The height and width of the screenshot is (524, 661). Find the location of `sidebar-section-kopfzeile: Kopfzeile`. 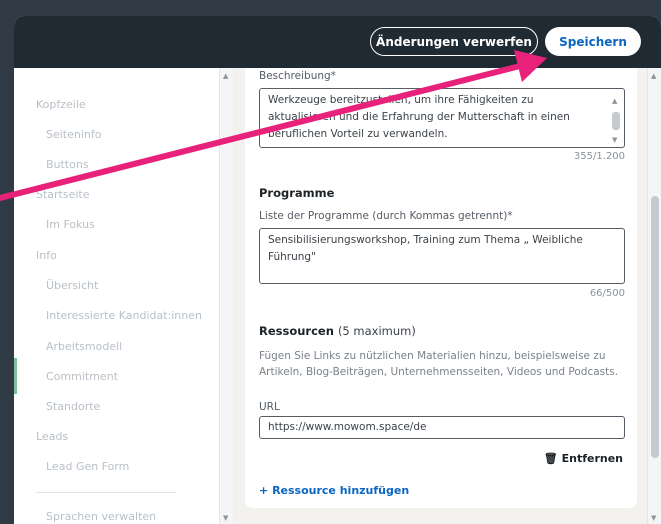

sidebar-section-kopfzeile: Kopfzeile is located at coordinates (61, 104).